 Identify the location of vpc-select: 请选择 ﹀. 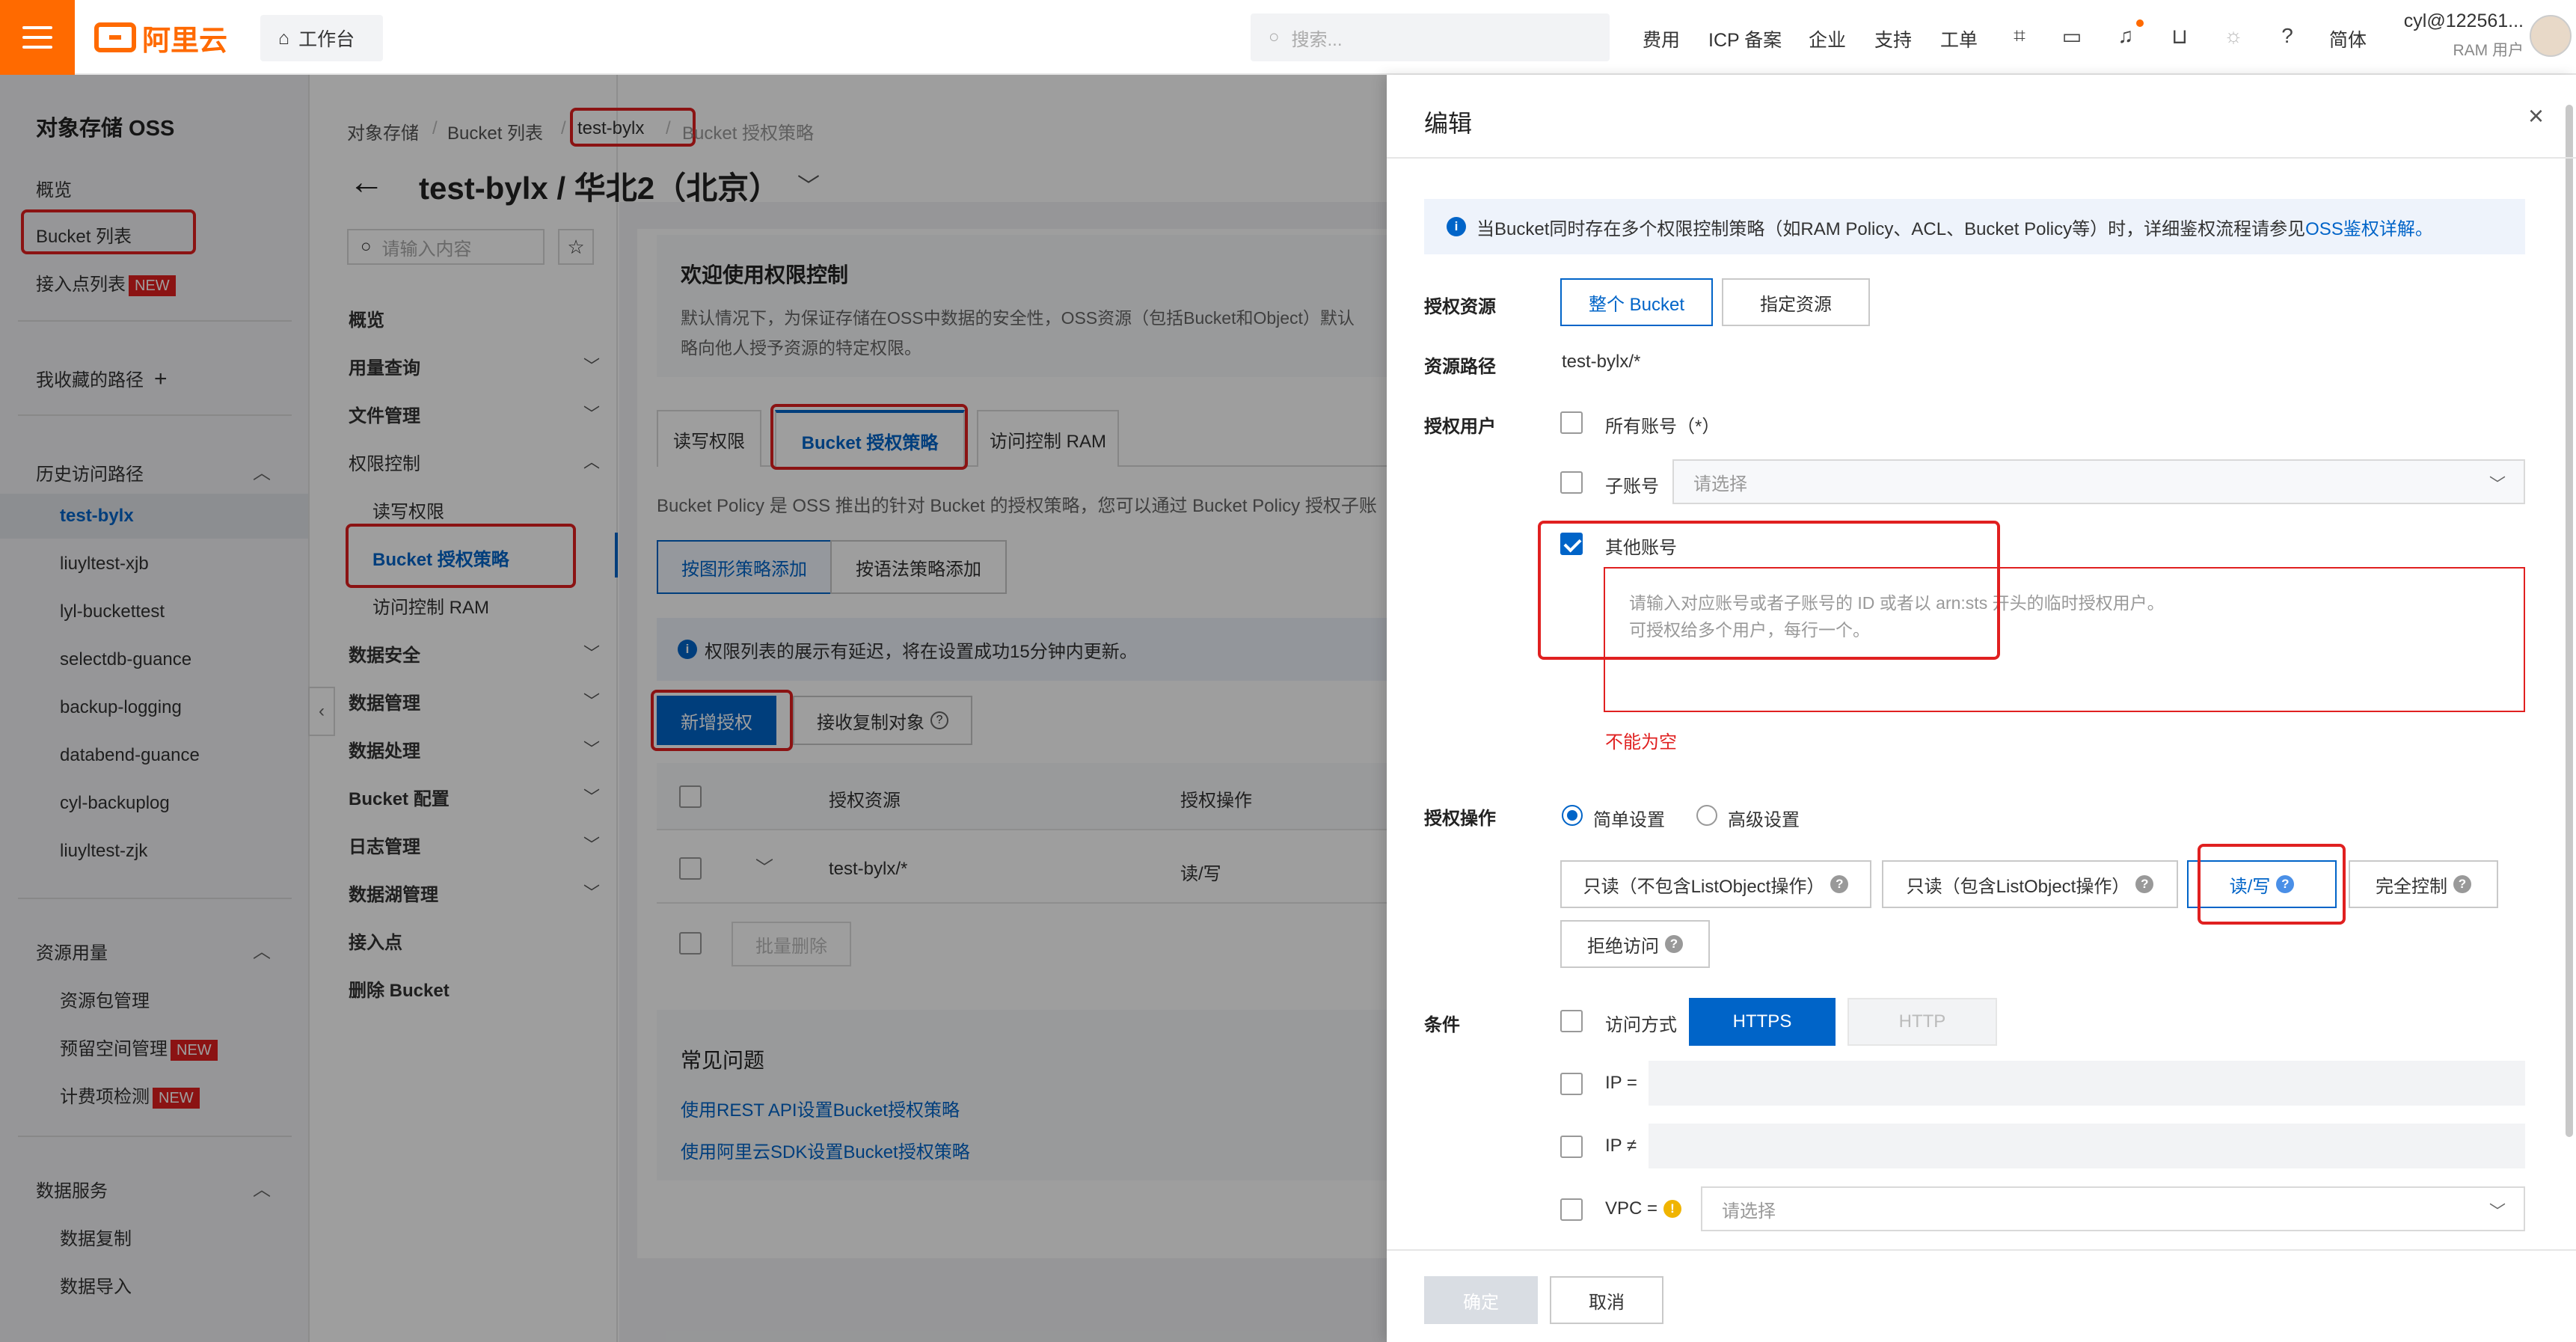
(2113, 1208).